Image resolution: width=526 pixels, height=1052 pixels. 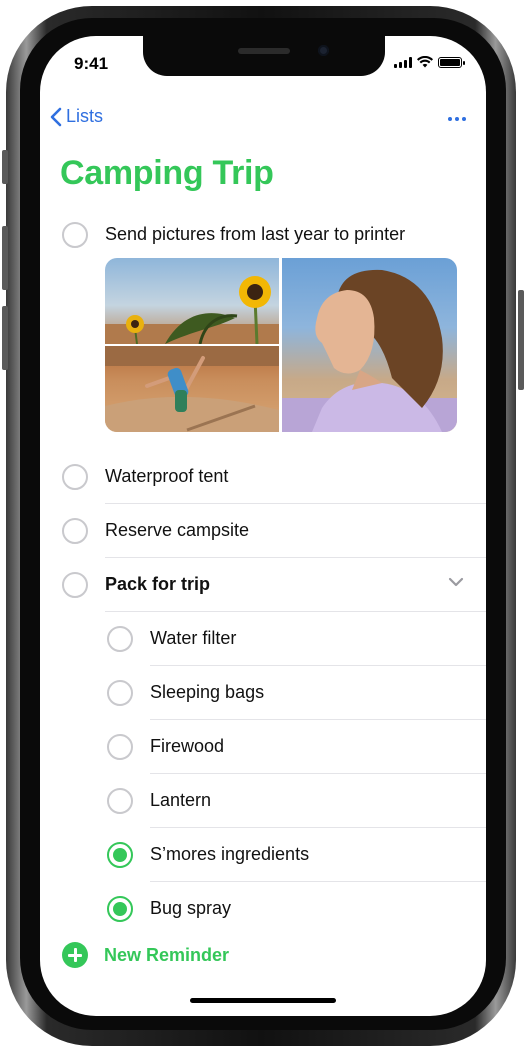 I want to click on volume-up-button, so click(x=5, y=258).